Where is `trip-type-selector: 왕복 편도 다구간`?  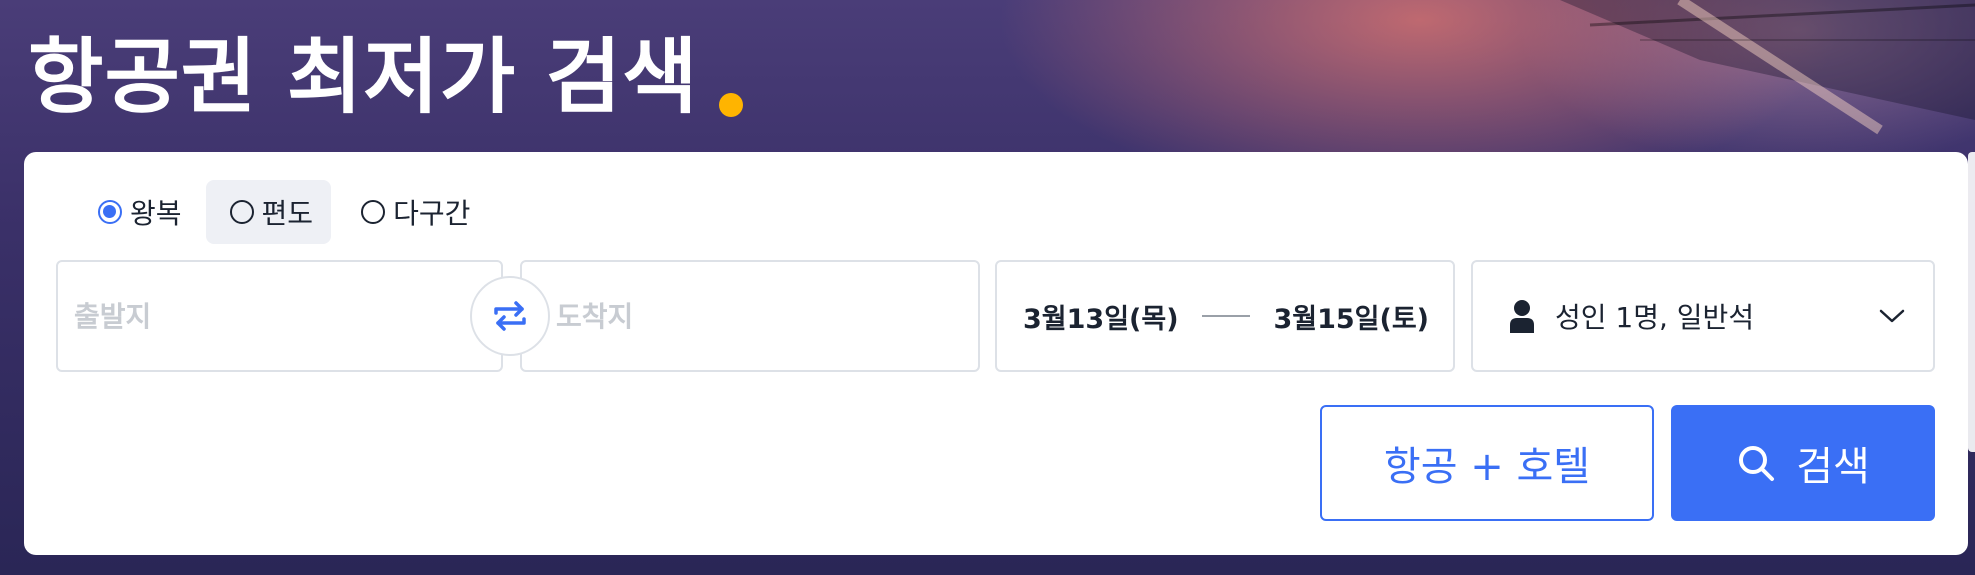
trip-type-selector: 왕복 편도 다구간 is located at coordinates (281, 212).